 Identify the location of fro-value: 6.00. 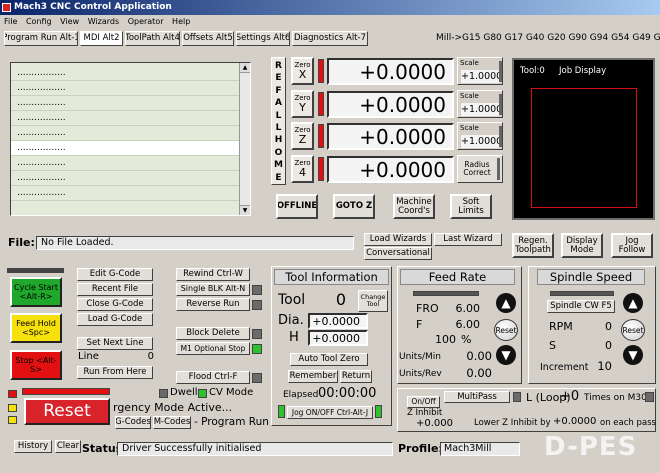
(468, 308).